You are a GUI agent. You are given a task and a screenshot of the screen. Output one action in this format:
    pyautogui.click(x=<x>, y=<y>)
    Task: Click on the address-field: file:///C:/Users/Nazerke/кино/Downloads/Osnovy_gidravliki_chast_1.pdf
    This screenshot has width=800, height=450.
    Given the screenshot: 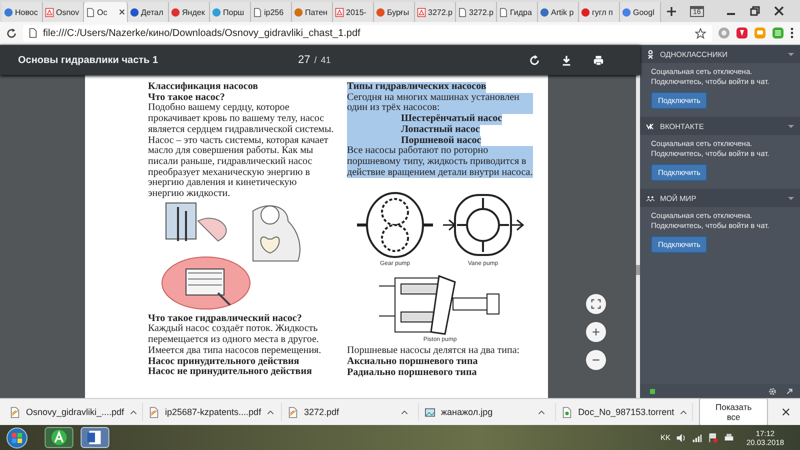 What is the action you would take?
    pyautogui.click(x=367, y=33)
    